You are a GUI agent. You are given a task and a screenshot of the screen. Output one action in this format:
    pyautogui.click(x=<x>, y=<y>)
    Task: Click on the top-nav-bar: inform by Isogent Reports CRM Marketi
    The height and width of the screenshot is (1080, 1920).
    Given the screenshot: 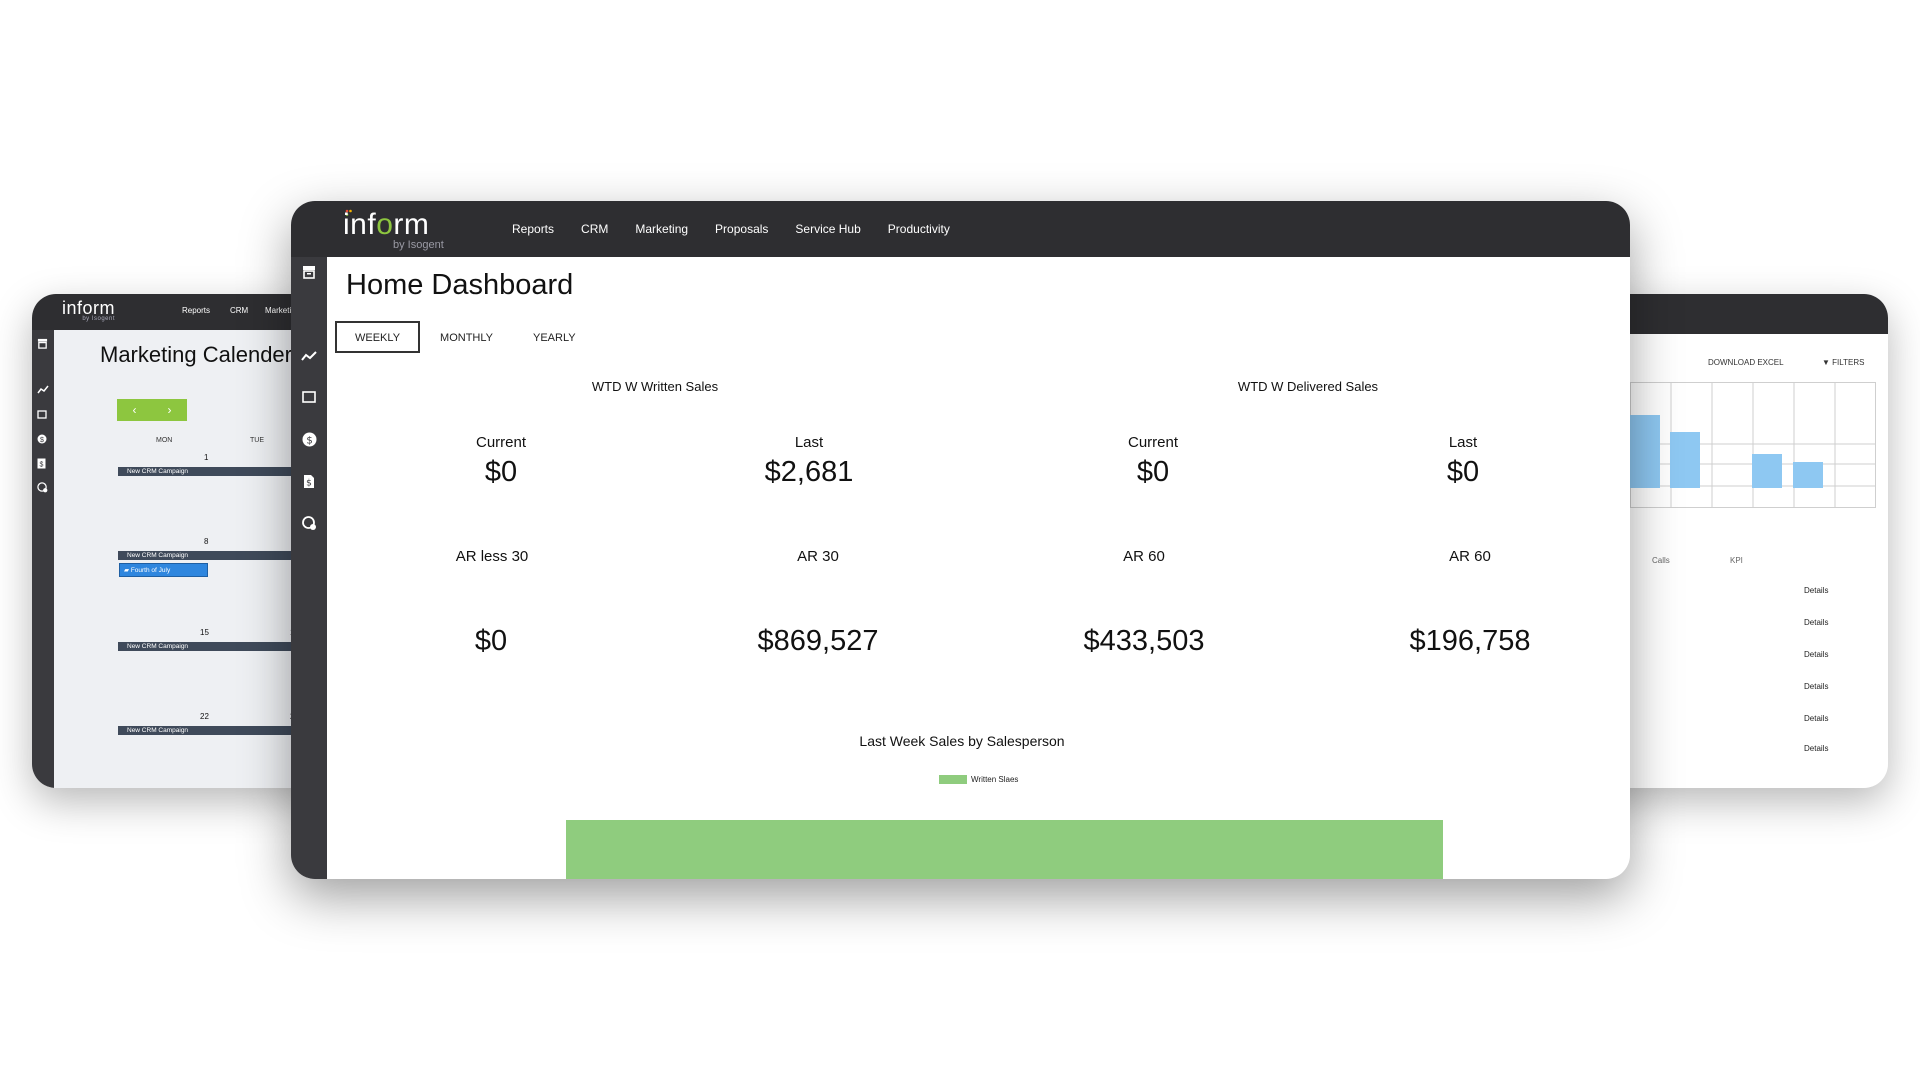 What is the action you would take?
    pyautogui.click(x=182, y=312)
    